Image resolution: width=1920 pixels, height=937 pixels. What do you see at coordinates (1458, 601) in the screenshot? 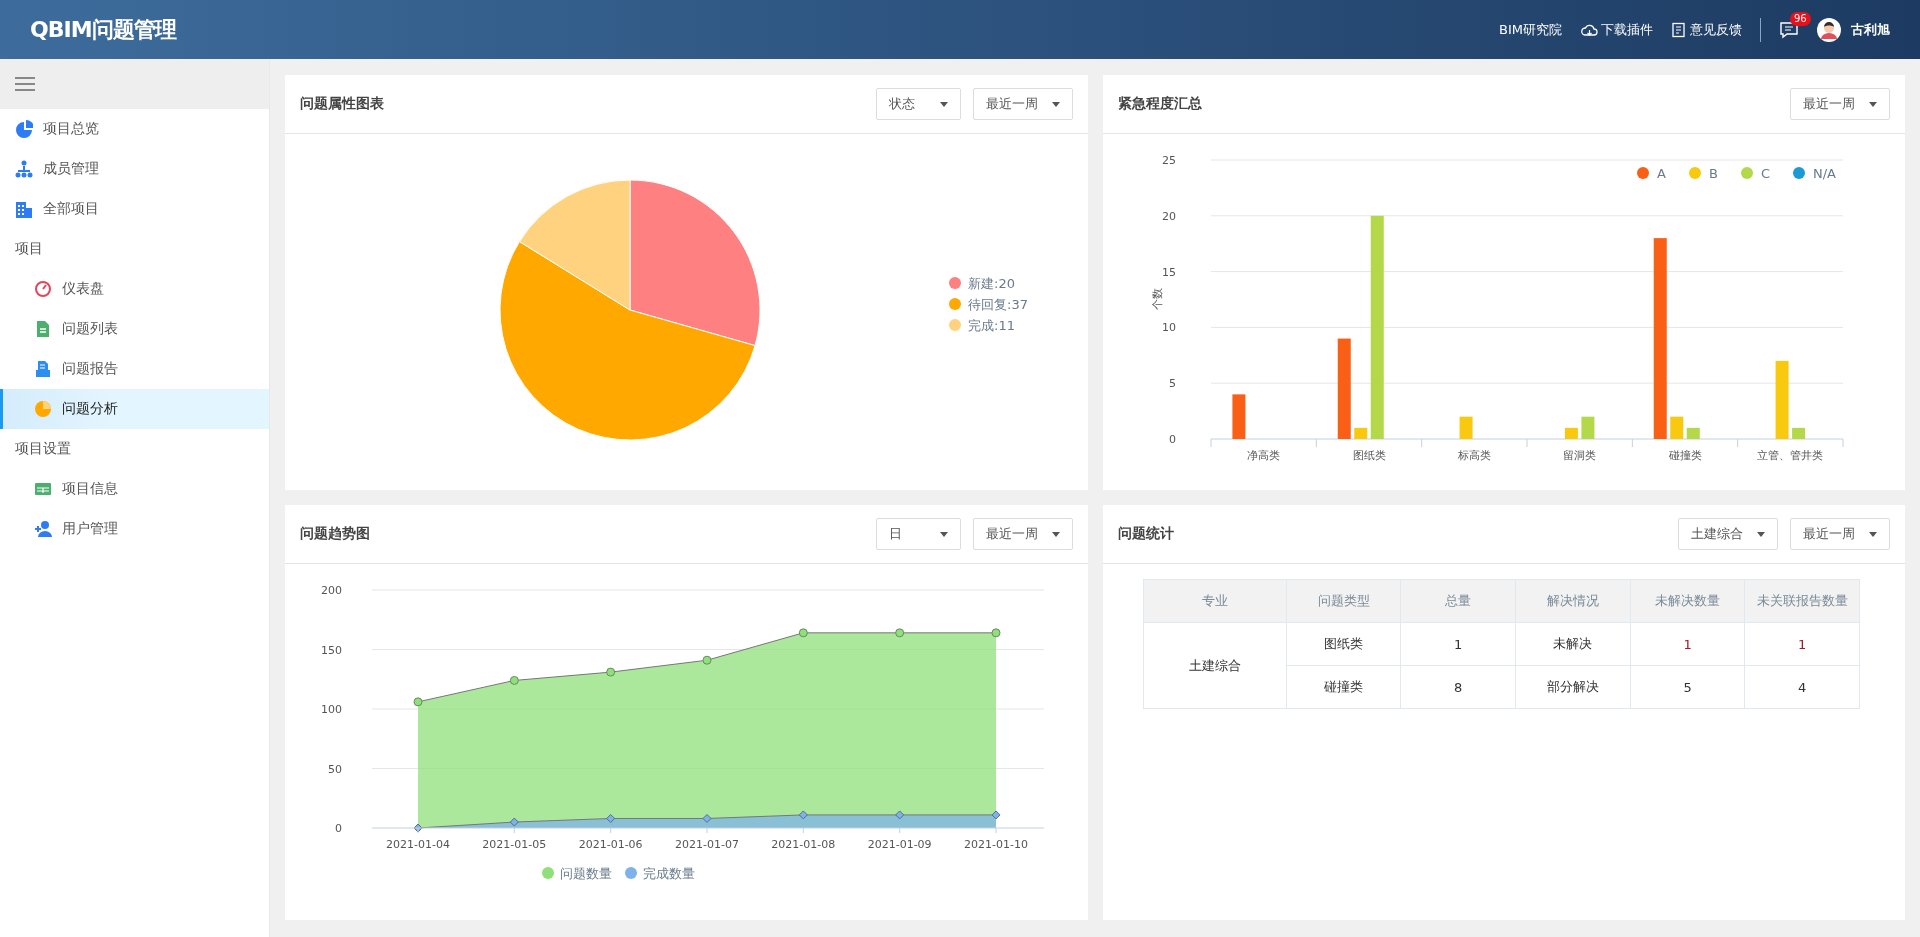
I see `column-header: 总量` at bounding box center [1458, 601].